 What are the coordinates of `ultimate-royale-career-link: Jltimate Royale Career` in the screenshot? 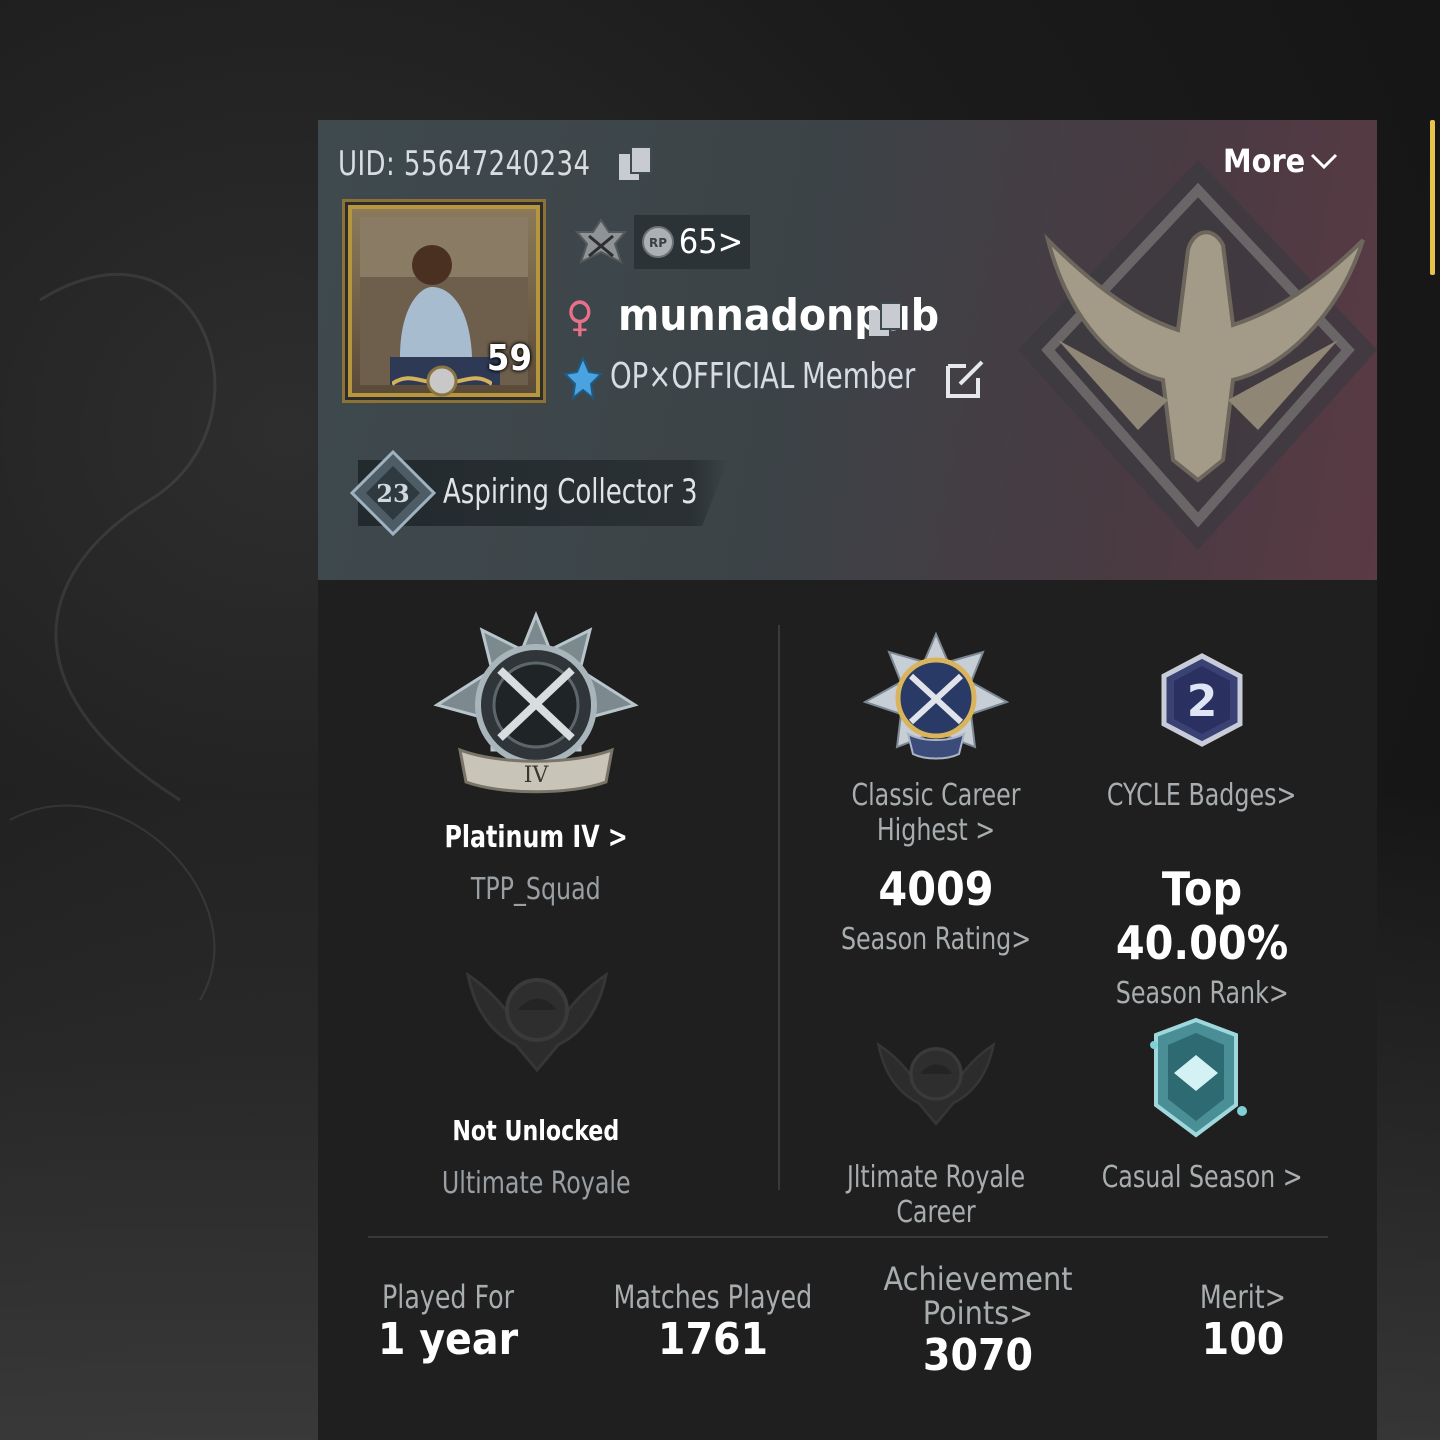 It's located at (936, 1195).